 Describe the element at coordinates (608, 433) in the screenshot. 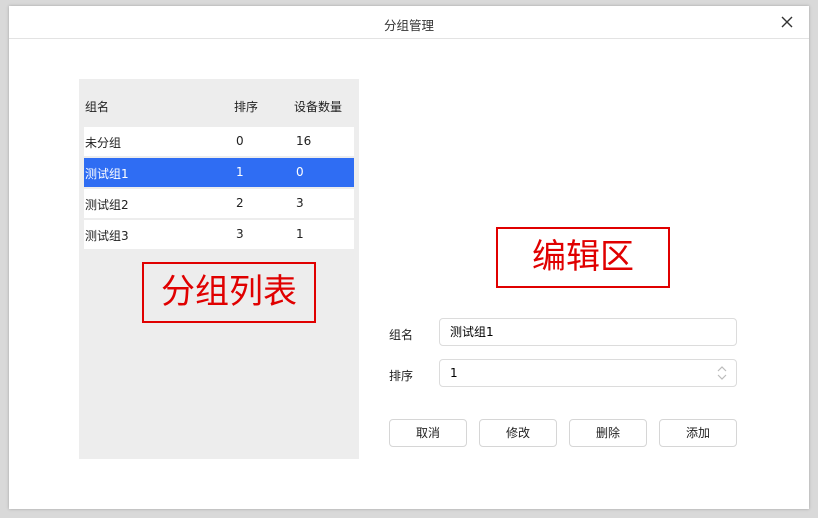

I see `delete-button: 删除` at that location.